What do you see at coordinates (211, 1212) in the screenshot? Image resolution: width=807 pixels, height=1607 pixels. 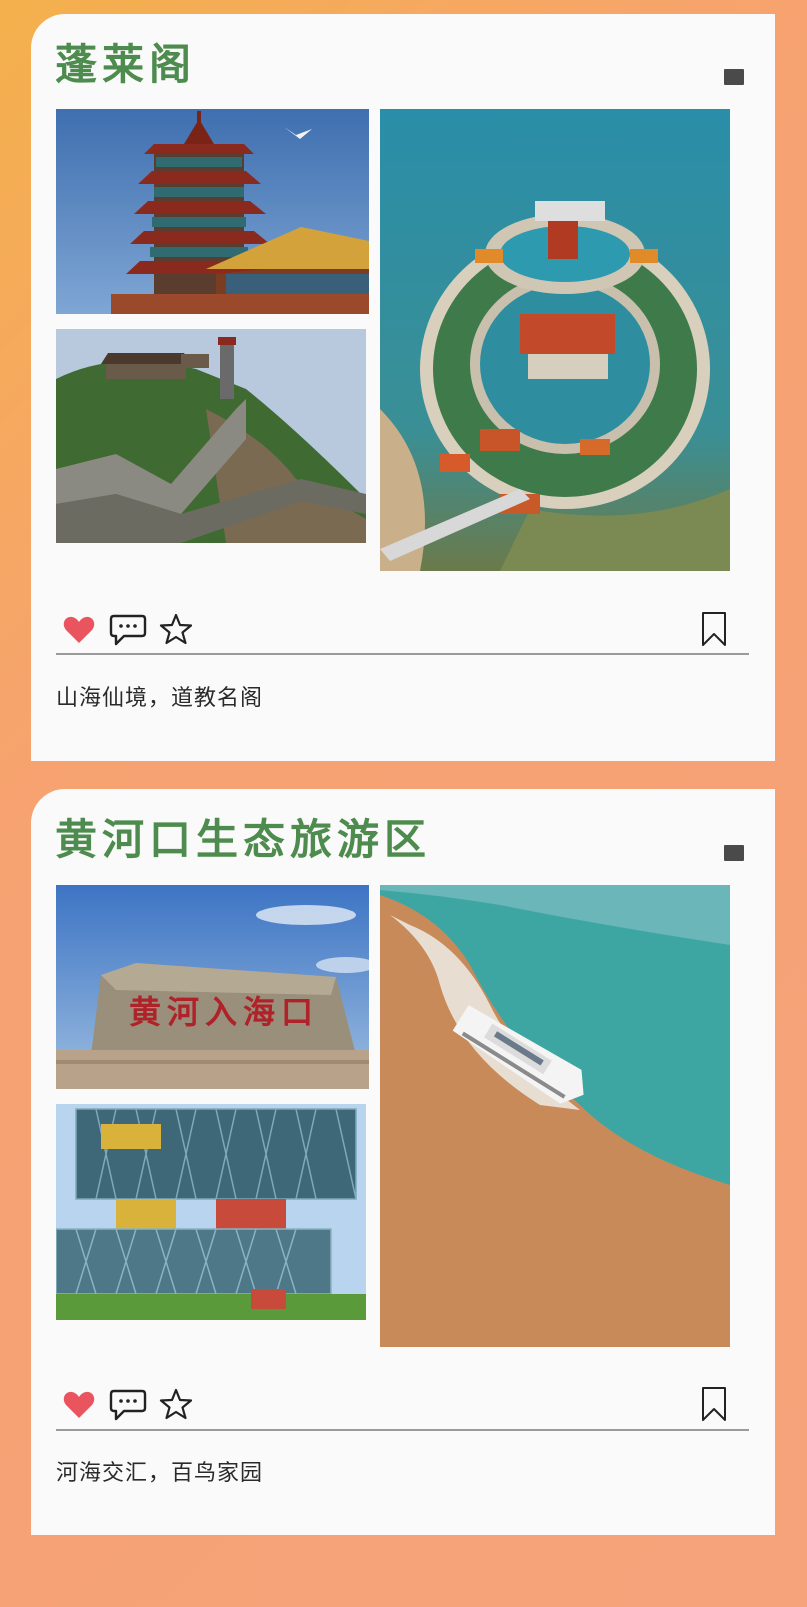 I see `museum-building-photo` at bounding box center [211, 1212].